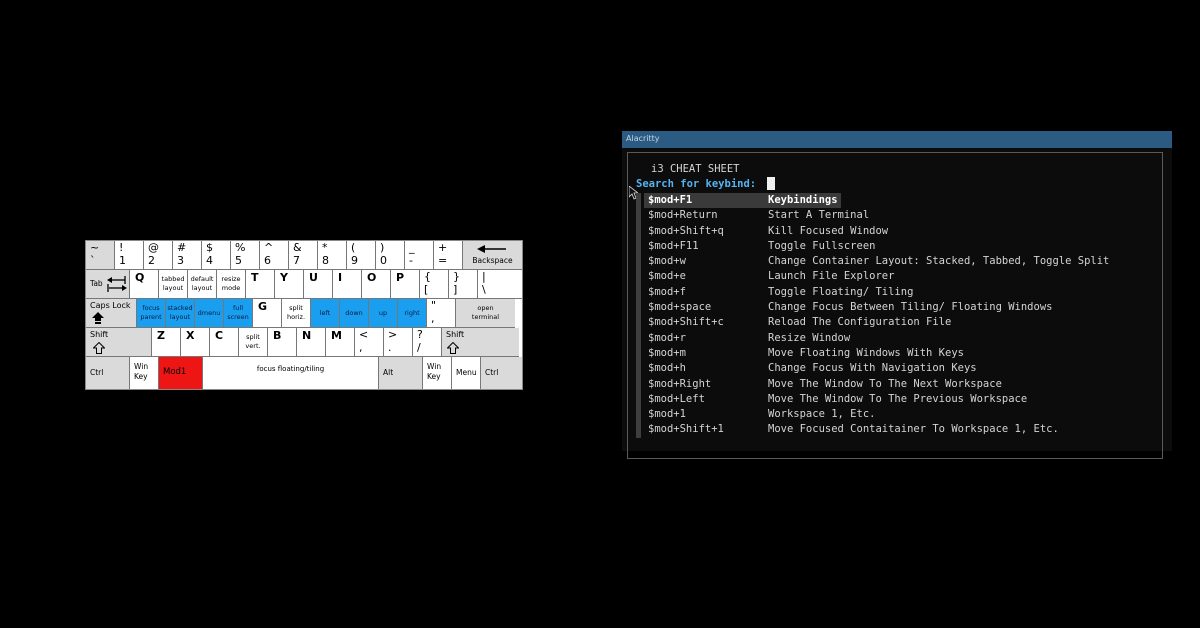 This screenshot has width=1200, height=628. Describe the element at coordinates (401, 373) in the screenshot. I see `key-alt: Alt` at that location.